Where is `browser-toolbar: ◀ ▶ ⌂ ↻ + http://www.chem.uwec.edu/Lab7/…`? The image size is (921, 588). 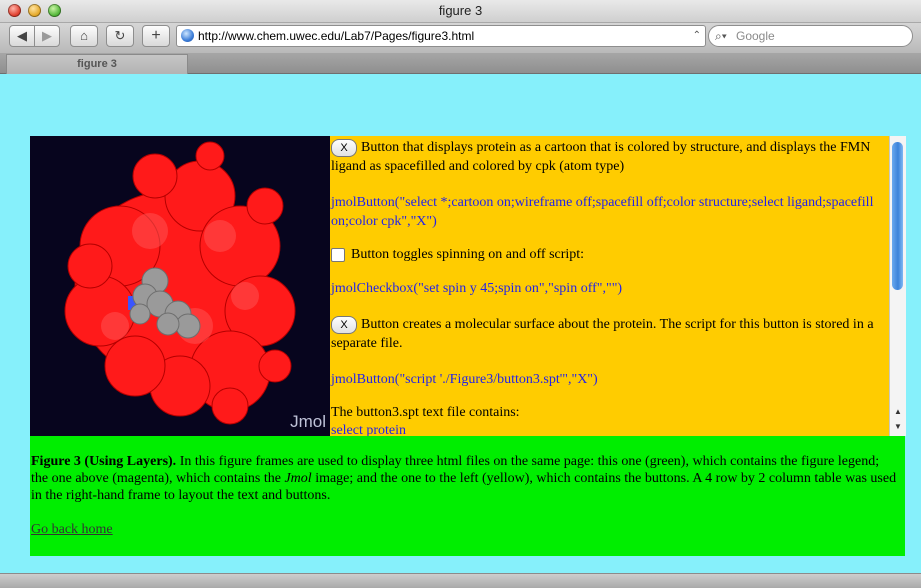
browser-toolbar: ◀ ▶ ⌂ ↻ + http://www.chem.uwec.edu/Lab7/… is located at coordinates (460, 38).